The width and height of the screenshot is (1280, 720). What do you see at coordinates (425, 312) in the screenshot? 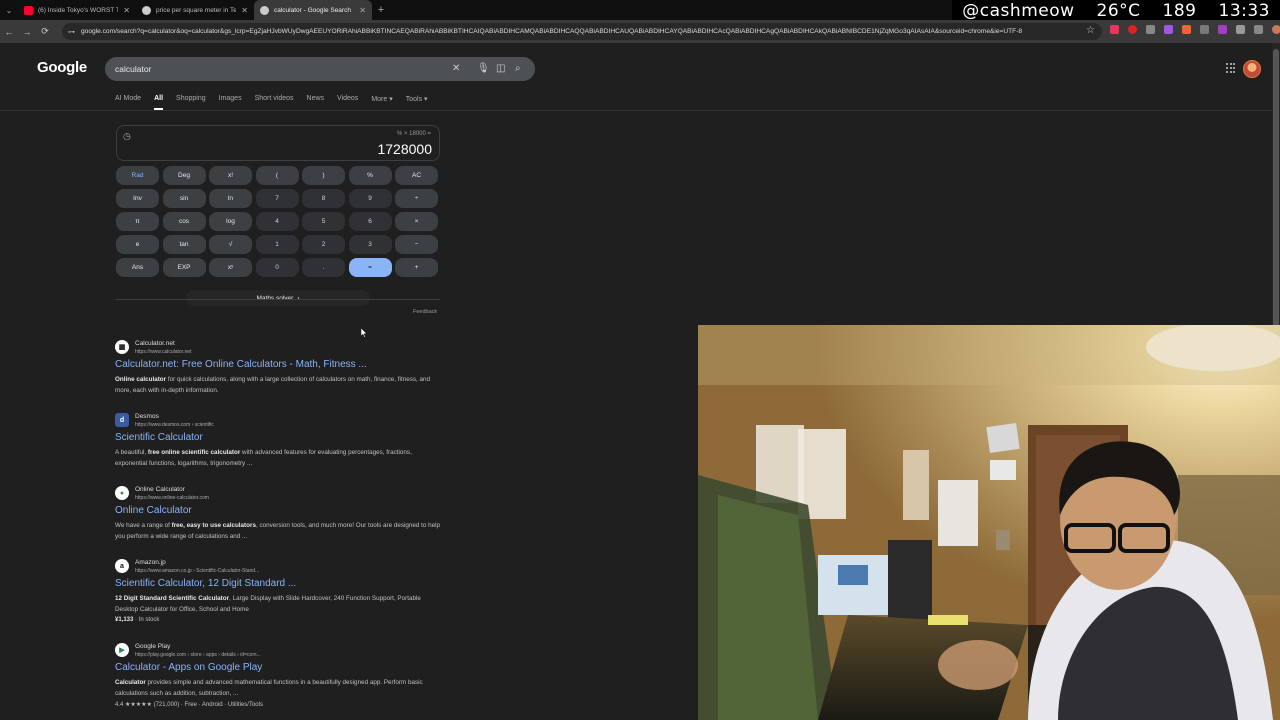
I see `feedback-link: Feedback` at bounding box center [425, 312].